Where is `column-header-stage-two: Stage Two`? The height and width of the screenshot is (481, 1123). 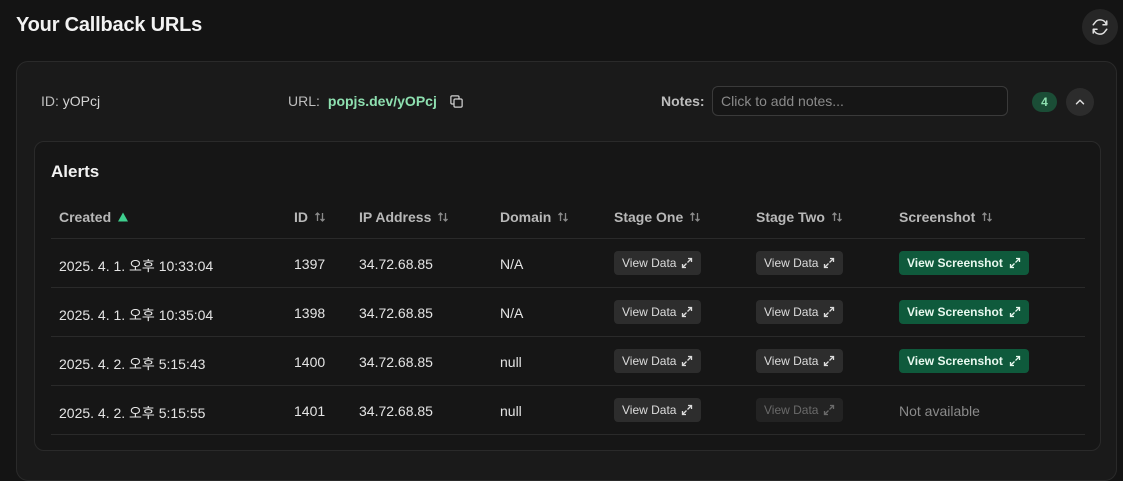
column-header-stage-two: Stage Two is located at coordinates (799, 217).